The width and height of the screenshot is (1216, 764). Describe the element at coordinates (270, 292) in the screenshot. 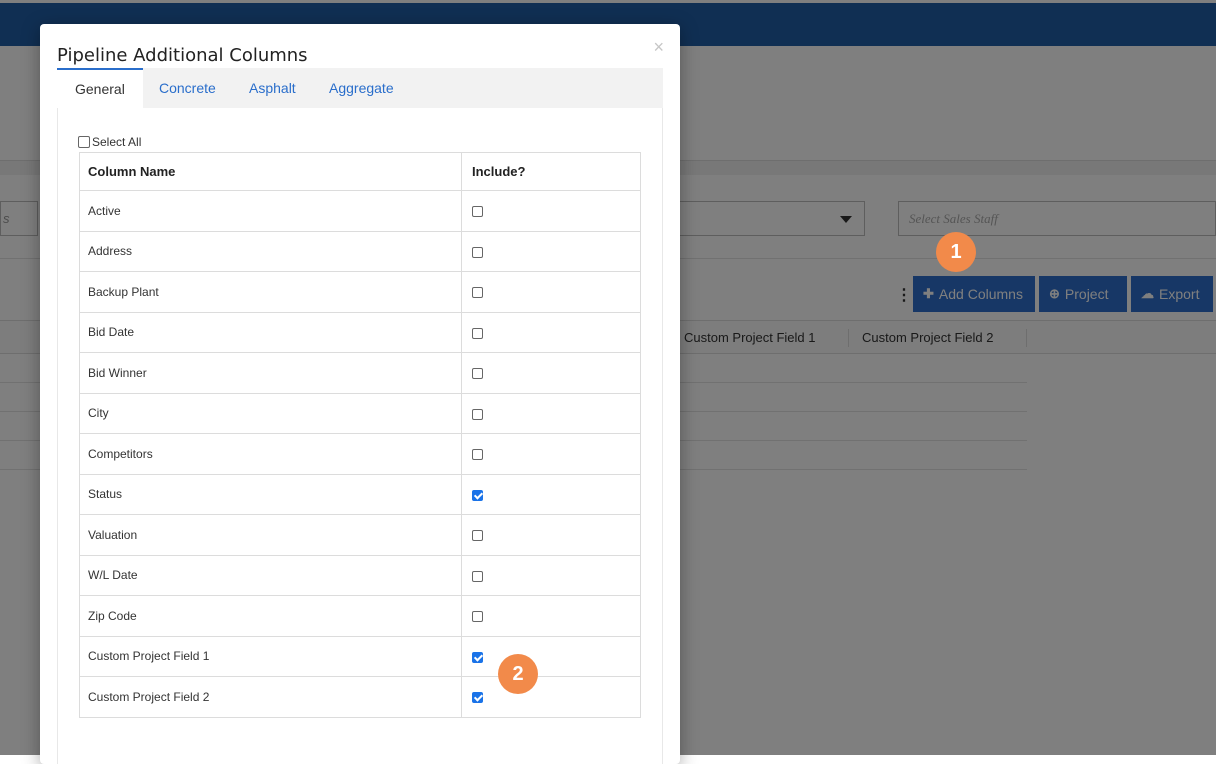

I see `column-name-cell: Backup Plant` at that location.